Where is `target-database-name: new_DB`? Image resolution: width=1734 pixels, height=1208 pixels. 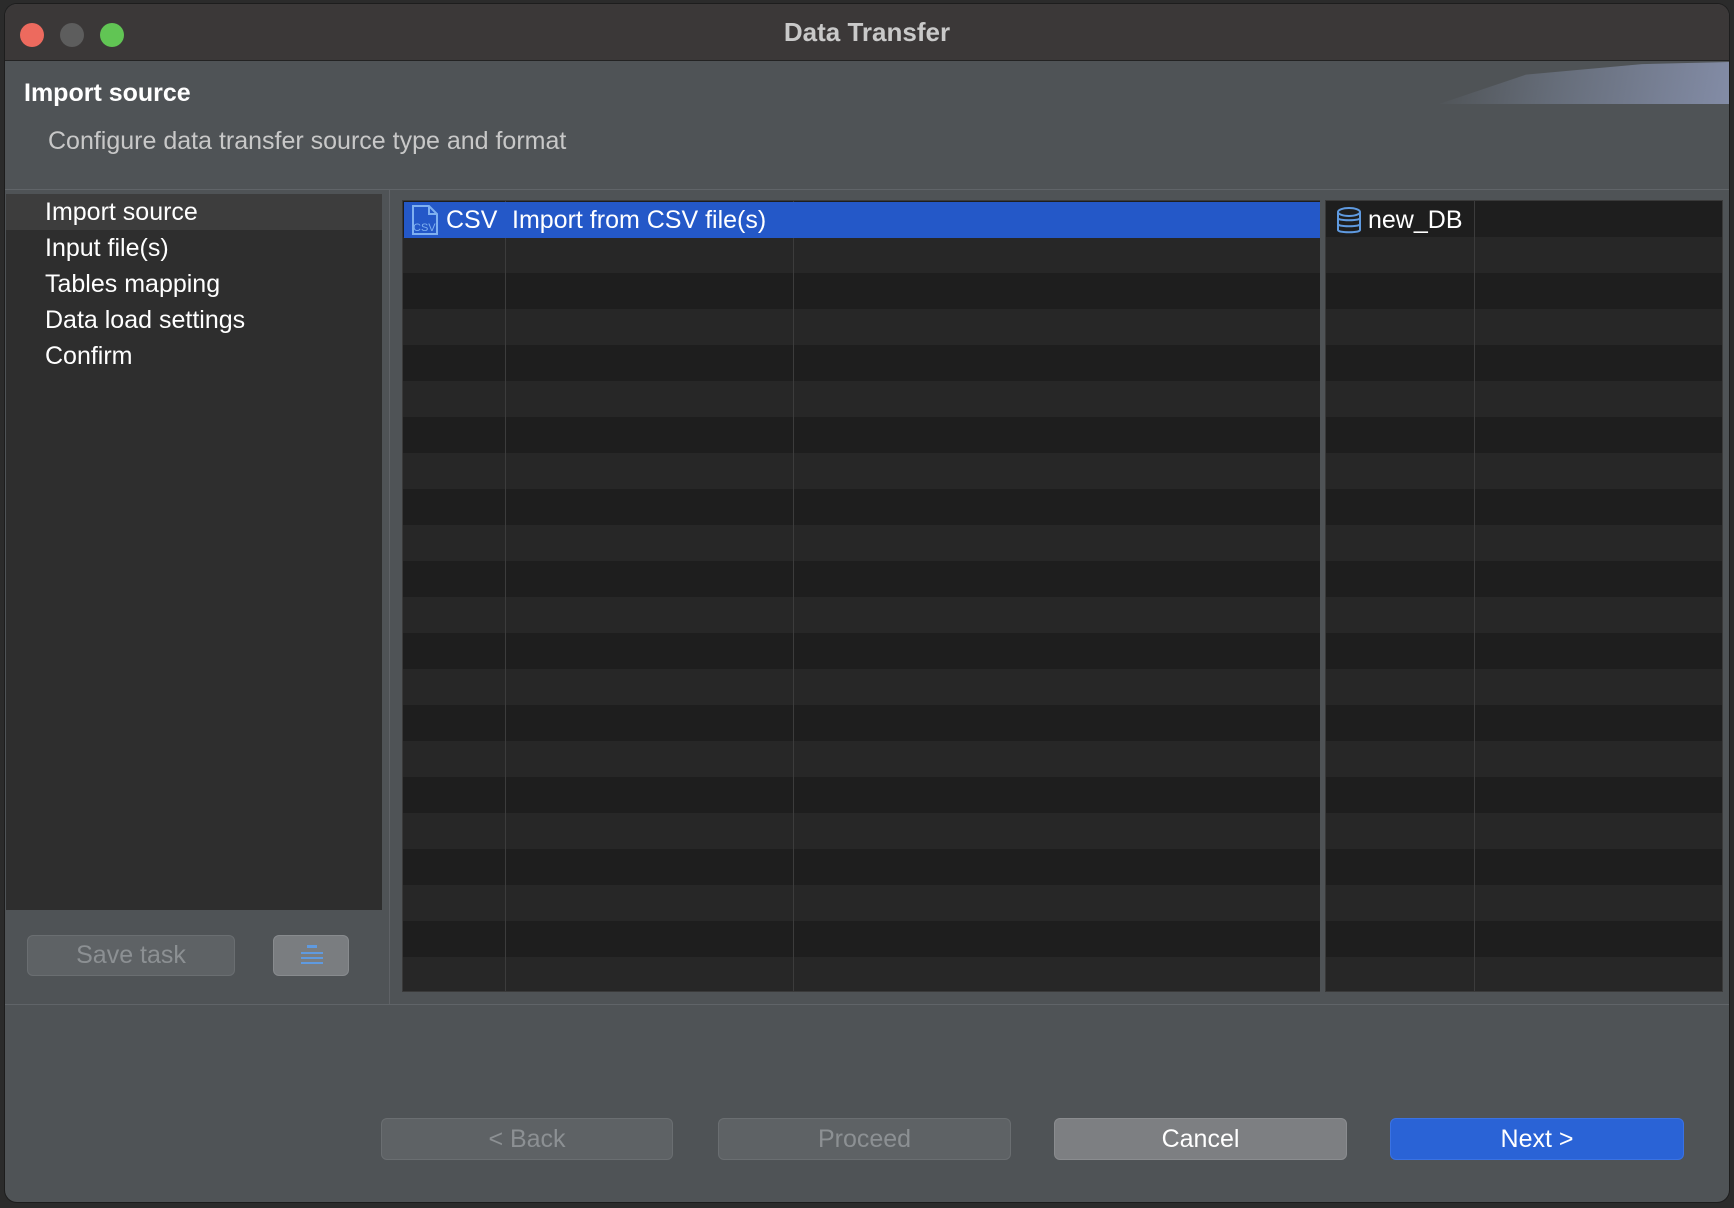
target-database-name: new_DB is located at coordinates (1415, 220).